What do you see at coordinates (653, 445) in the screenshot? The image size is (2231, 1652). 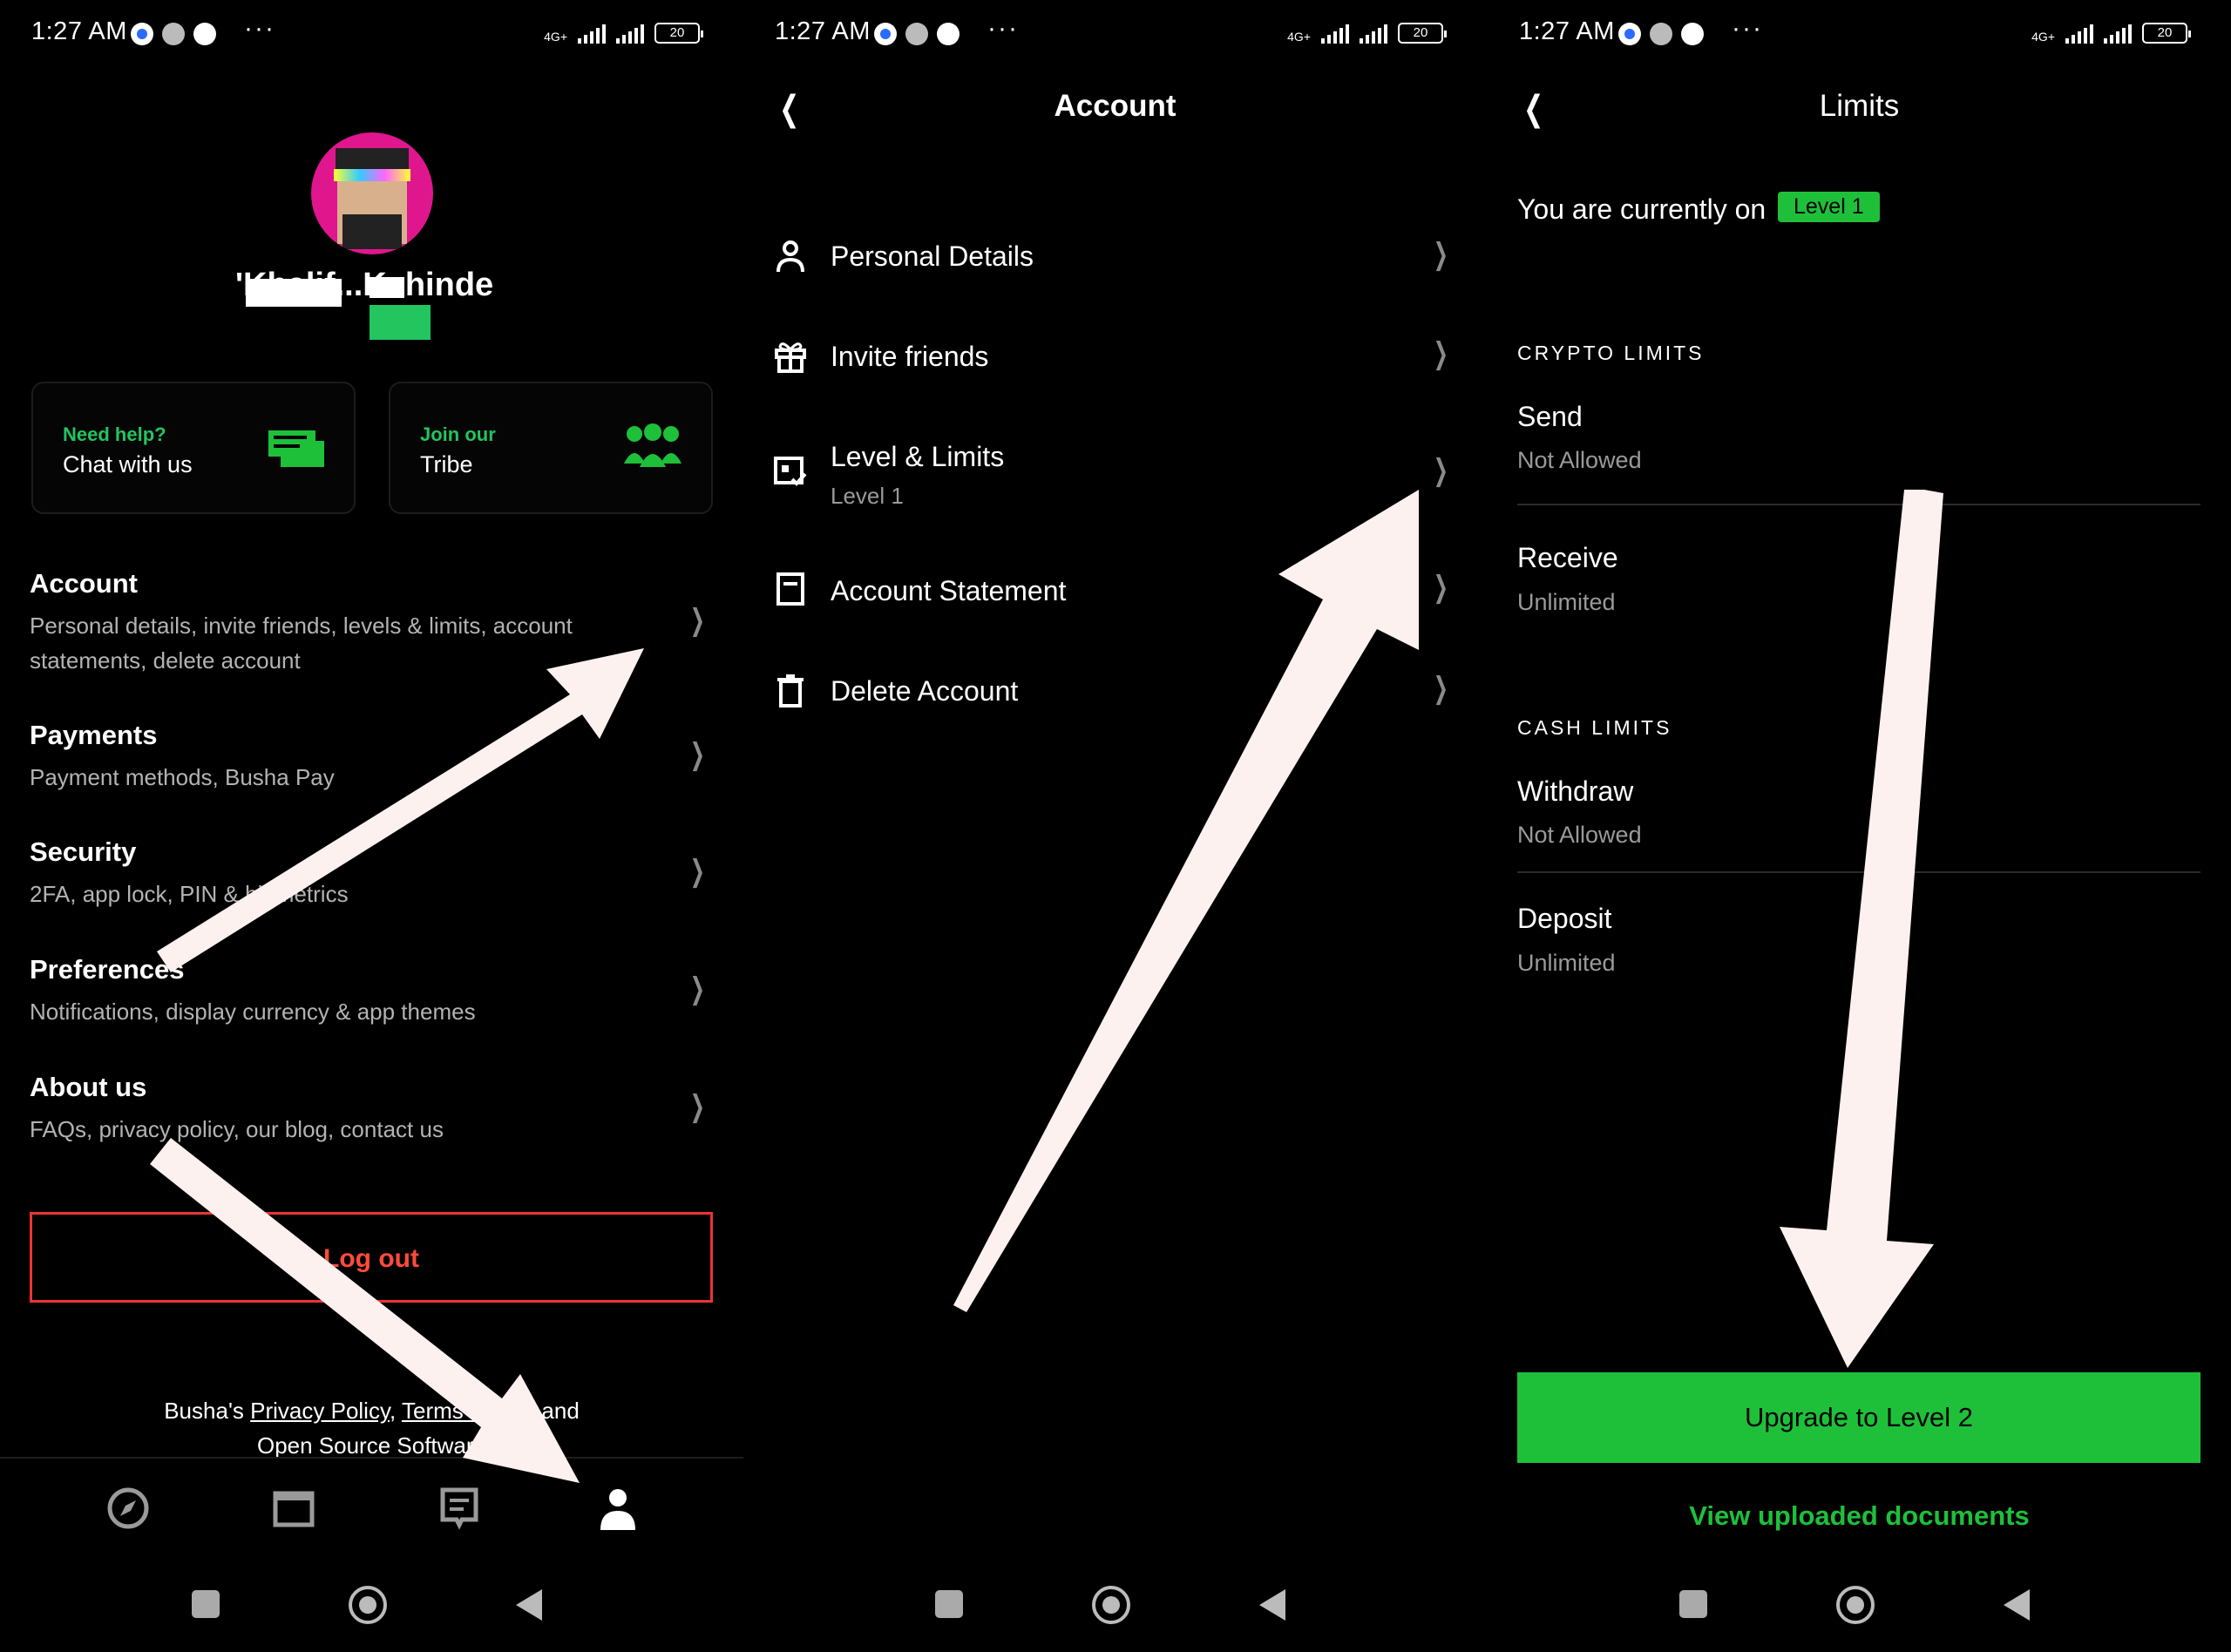 I see `people-group-icon` at bounding box center [653, 445].